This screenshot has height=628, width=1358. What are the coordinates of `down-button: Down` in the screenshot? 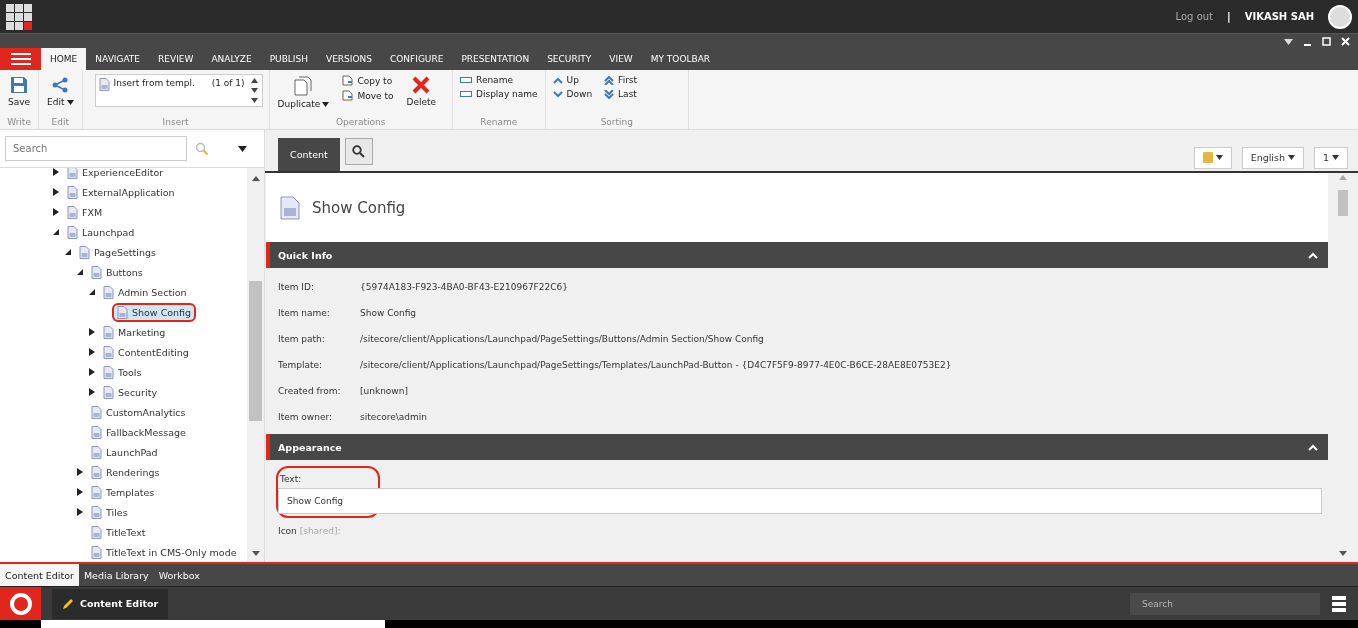 It's located at (572, 94).